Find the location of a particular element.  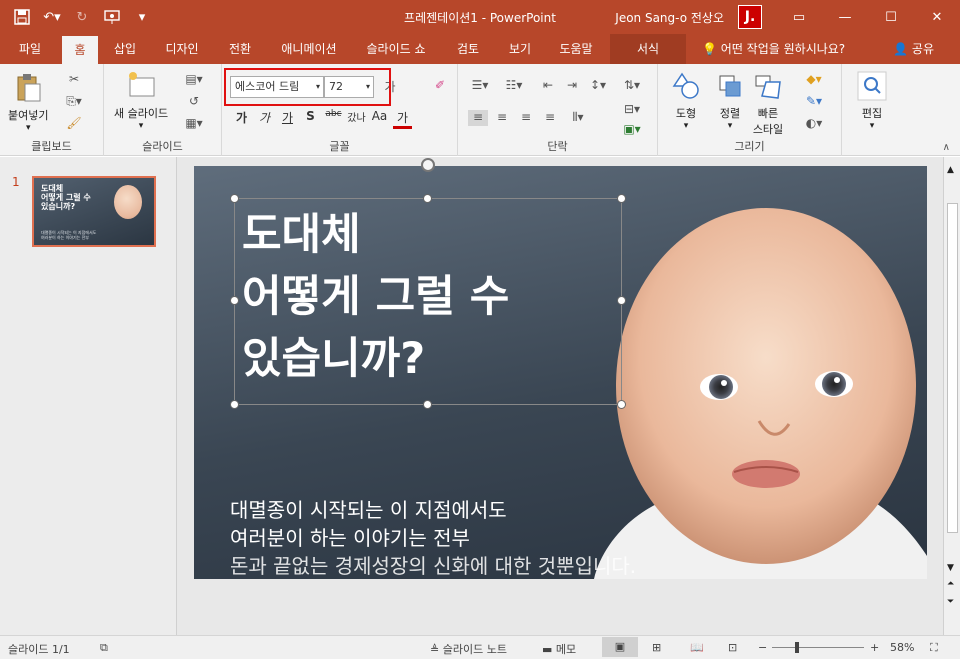

collapse-ribbon-icon: ∧ is located at coordinates (946, 147).